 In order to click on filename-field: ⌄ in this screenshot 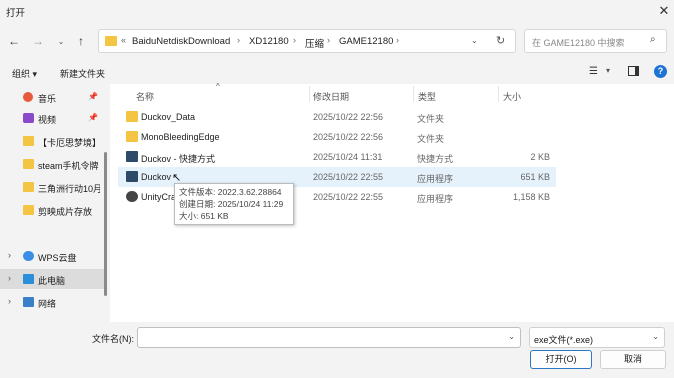, I will do `click(329, 337)`.